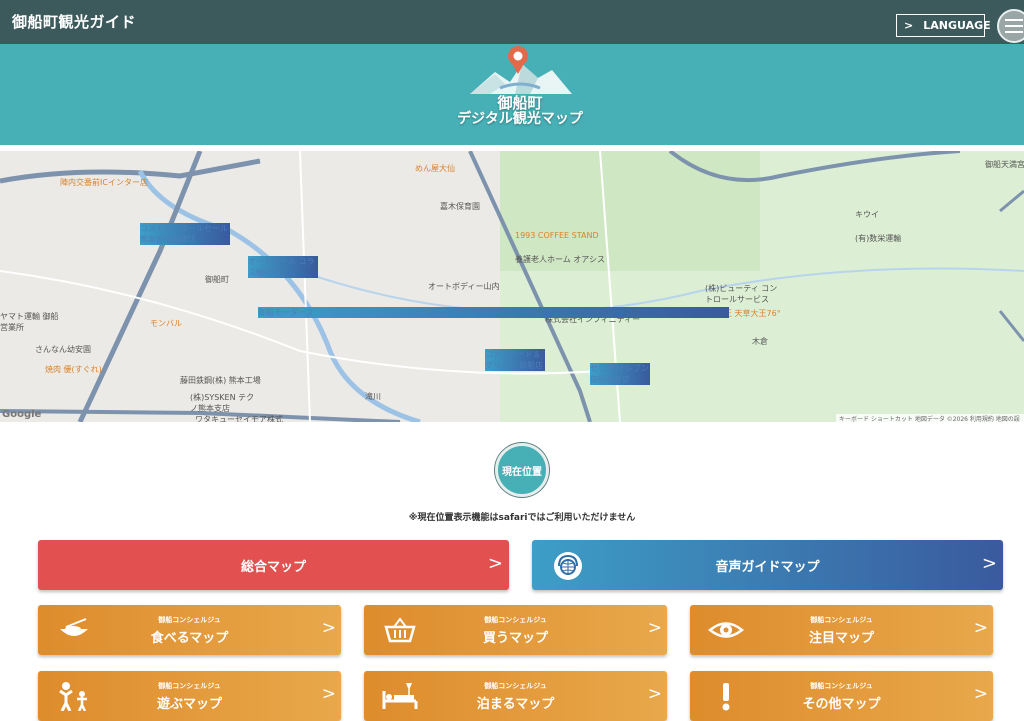 This screenshot has width=1024, height=721. Describe the element at coordinates (841, 696) in the screenshot. I see `other-map-button: 御船コンシェルジュ その他マップ >` at that location.